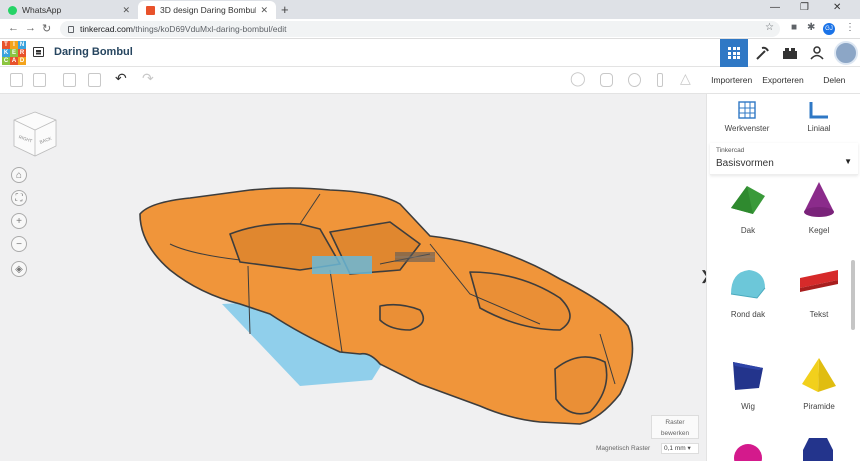  I want to click on copy-icon, so click(16, 80).